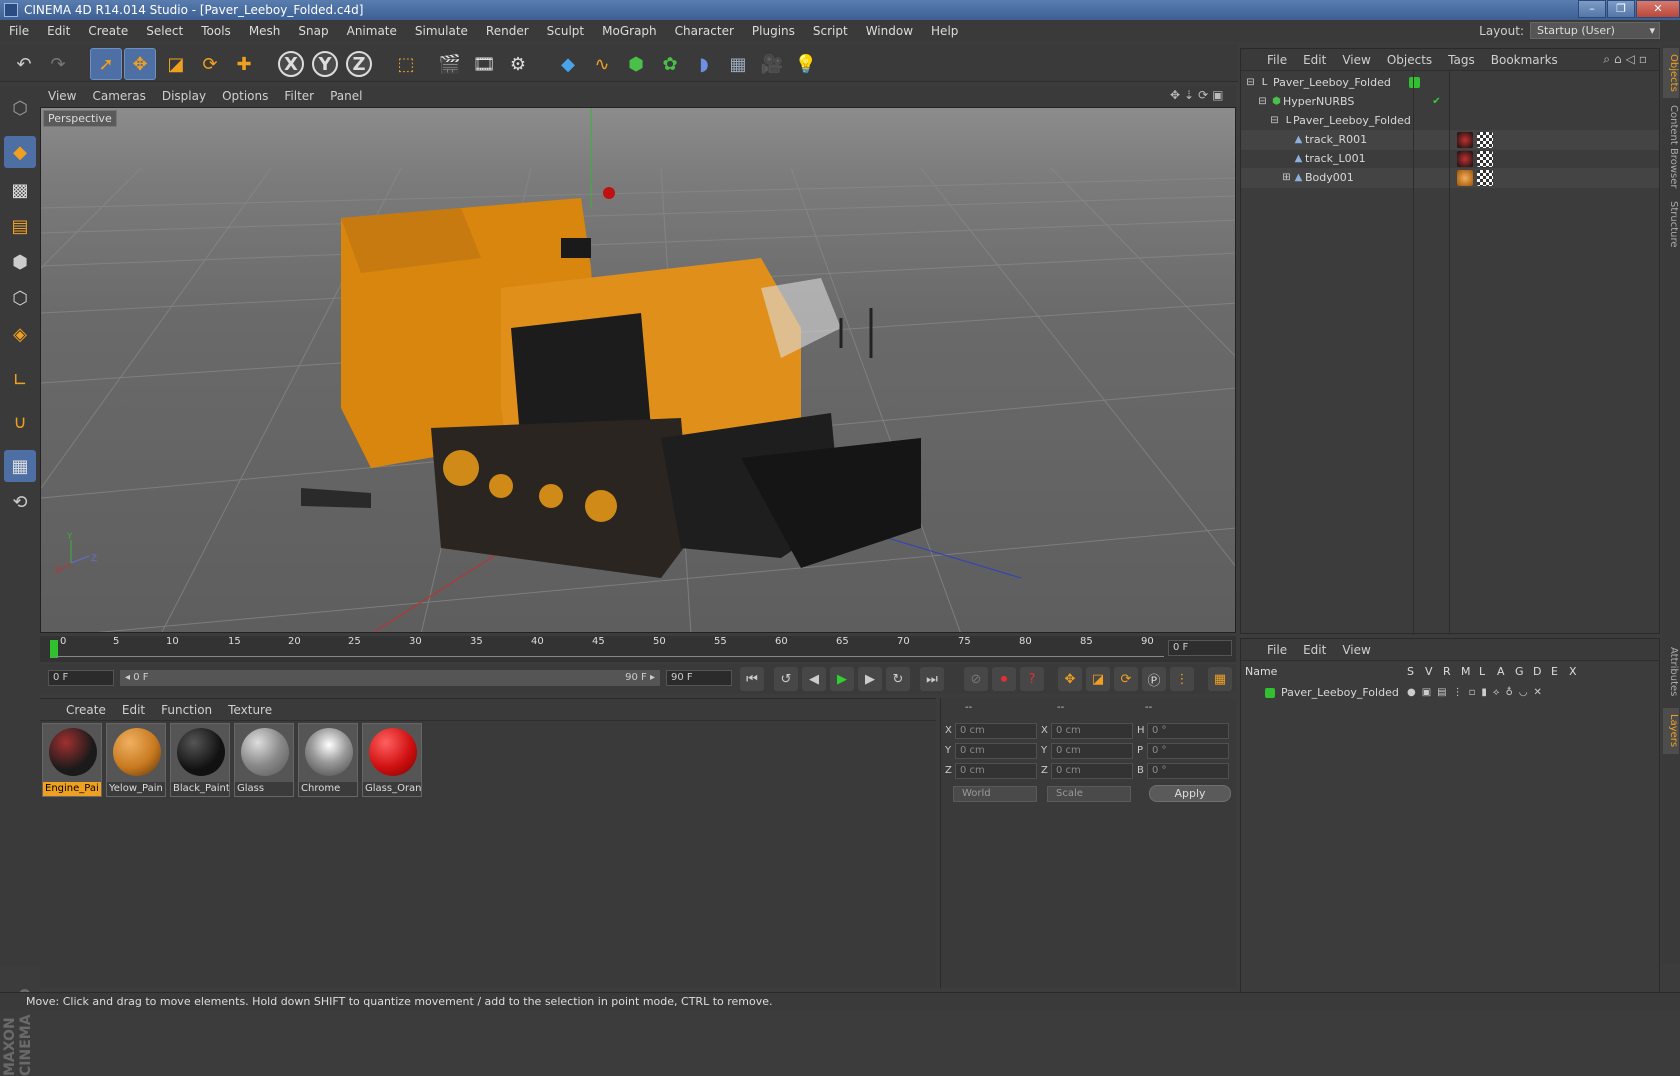 The height and width of the screenshot is (1076, 1680). What do you see at coordinates (1089, 794) in the screenshot?
I see `size-mode-dropdown: Scale` at bounding box center [1089, 794].